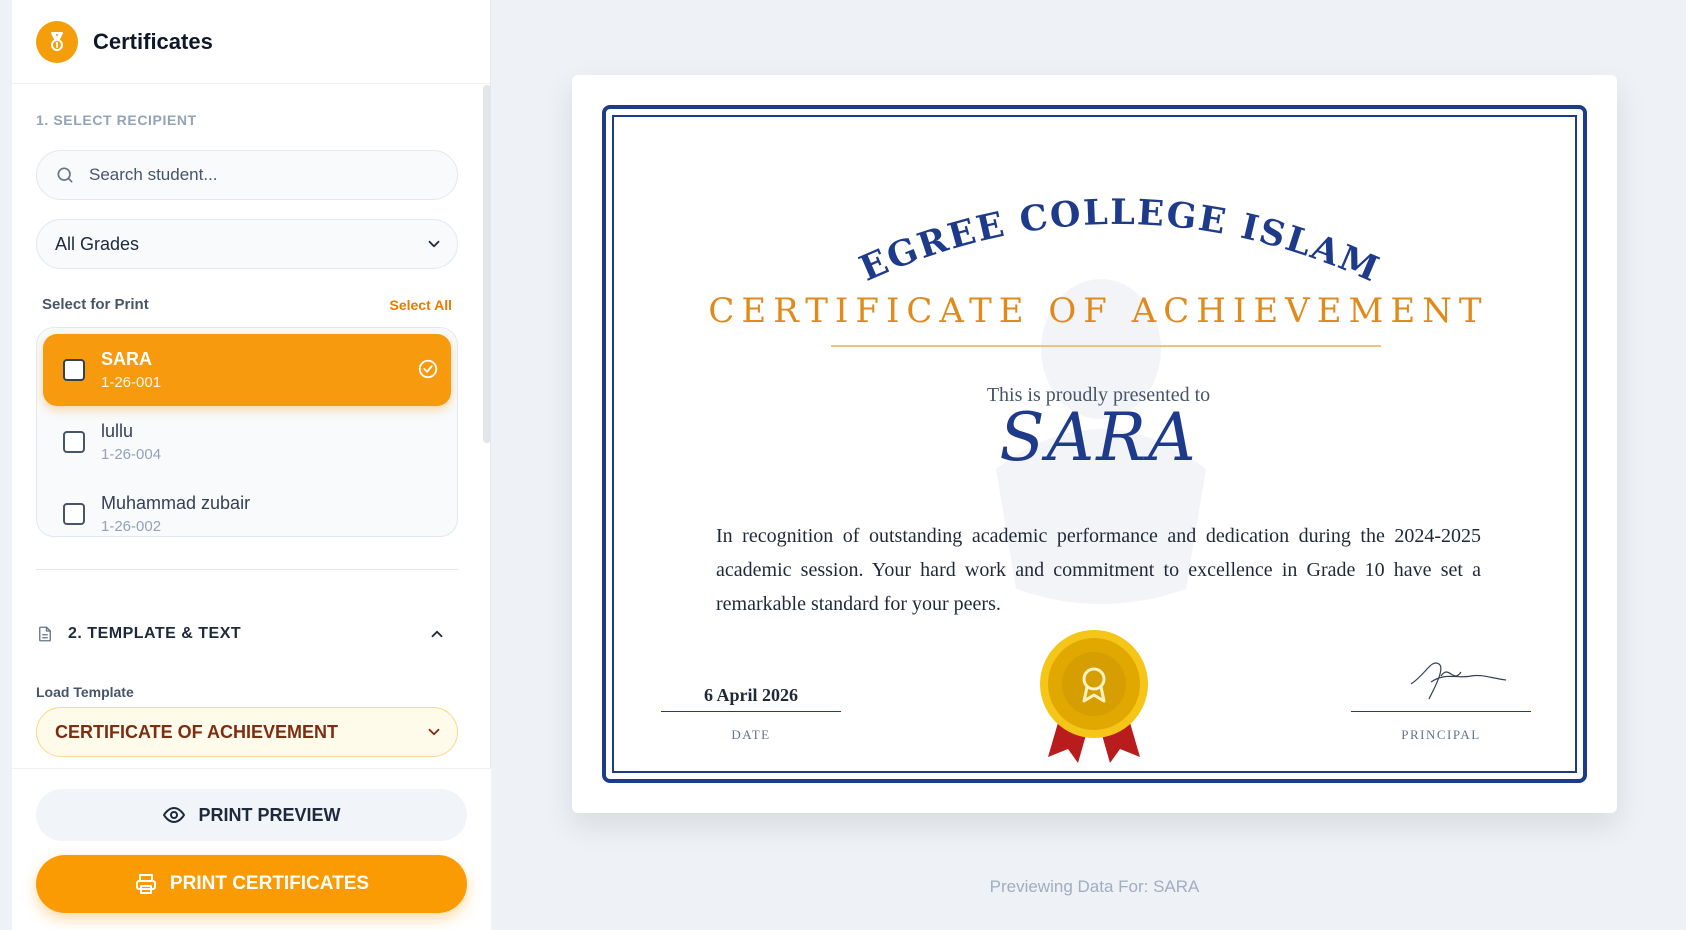 Image resolution: width=1686 pixels, height=930 pixels. I want to click on step1-label: 1. SELECT RECIPIENT, so click(116, 120).